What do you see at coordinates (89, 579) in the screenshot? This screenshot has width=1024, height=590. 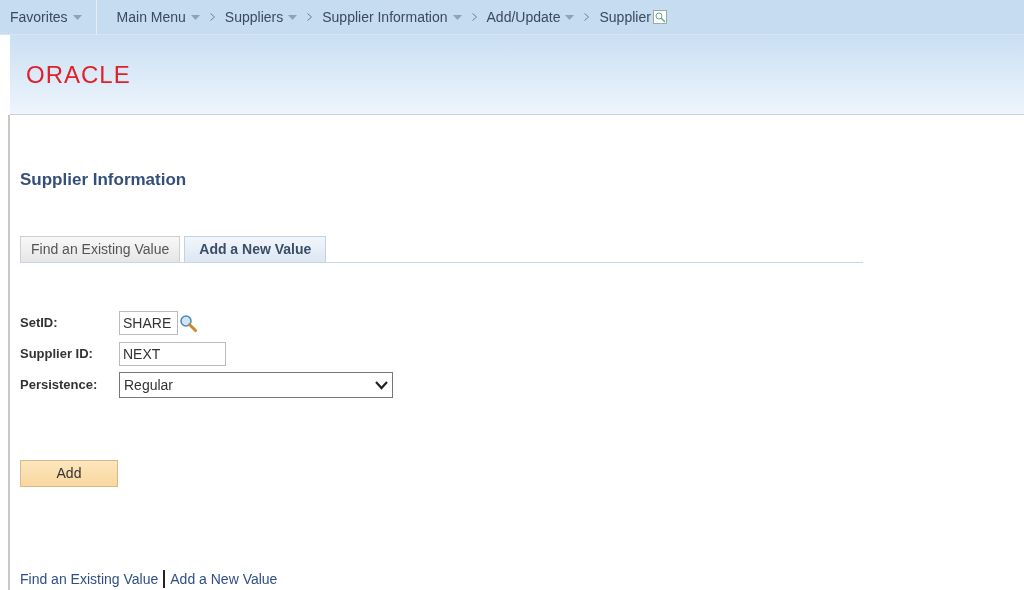 I see `footer-link: Find an Existing Value` at bounding box center [89, 579].